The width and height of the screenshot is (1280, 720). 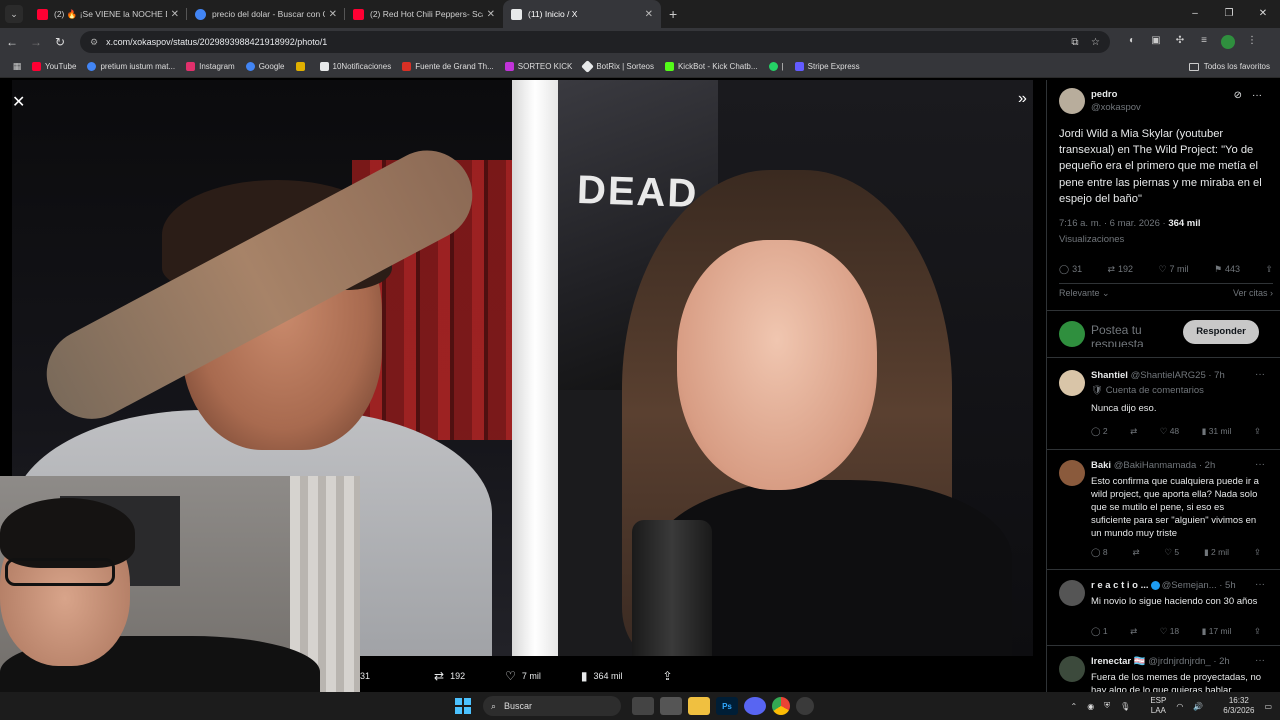 What do you see at coordinates (463, 706) in the screenshot?
I see `windows-start-icon` at bounding box center [463, 706].